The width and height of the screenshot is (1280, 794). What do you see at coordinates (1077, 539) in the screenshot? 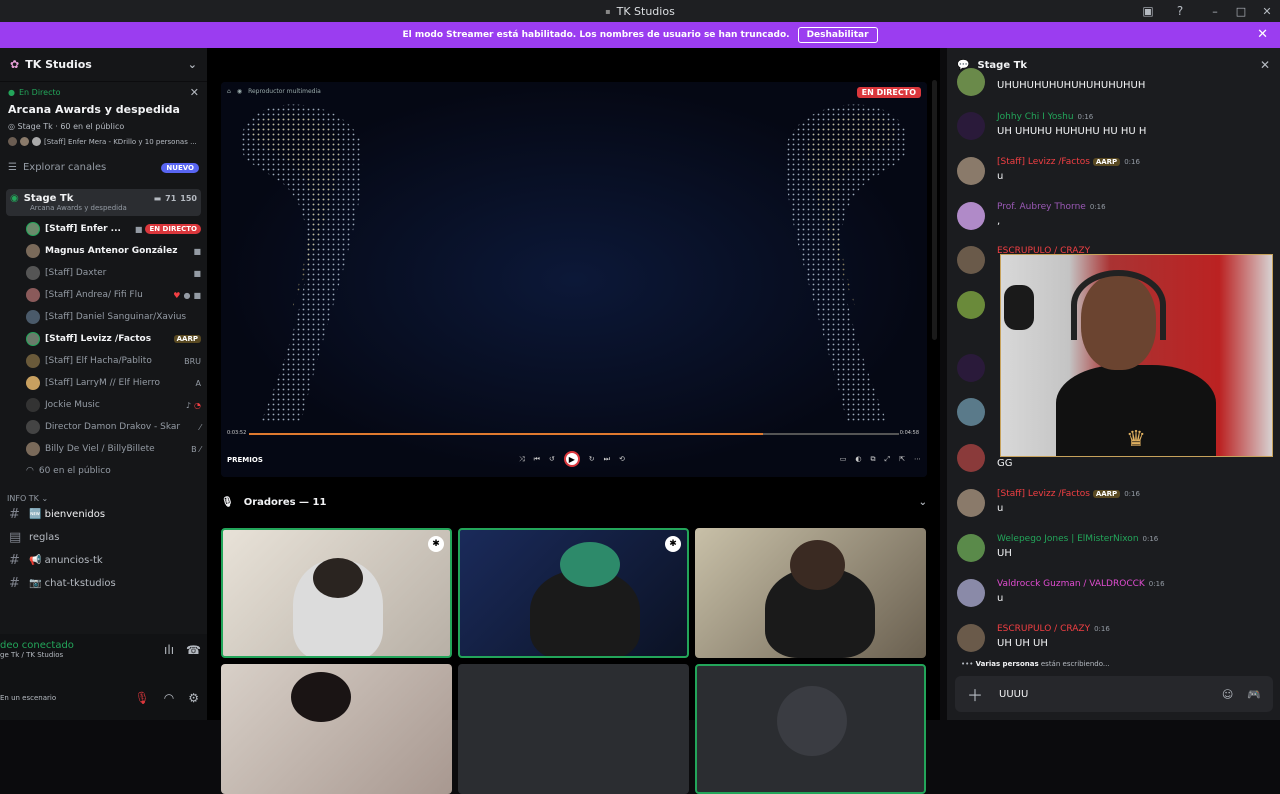
I see `message-author: Welepego Jones | ElMisterNixon 0:16` at bounding box center [1077, 539].